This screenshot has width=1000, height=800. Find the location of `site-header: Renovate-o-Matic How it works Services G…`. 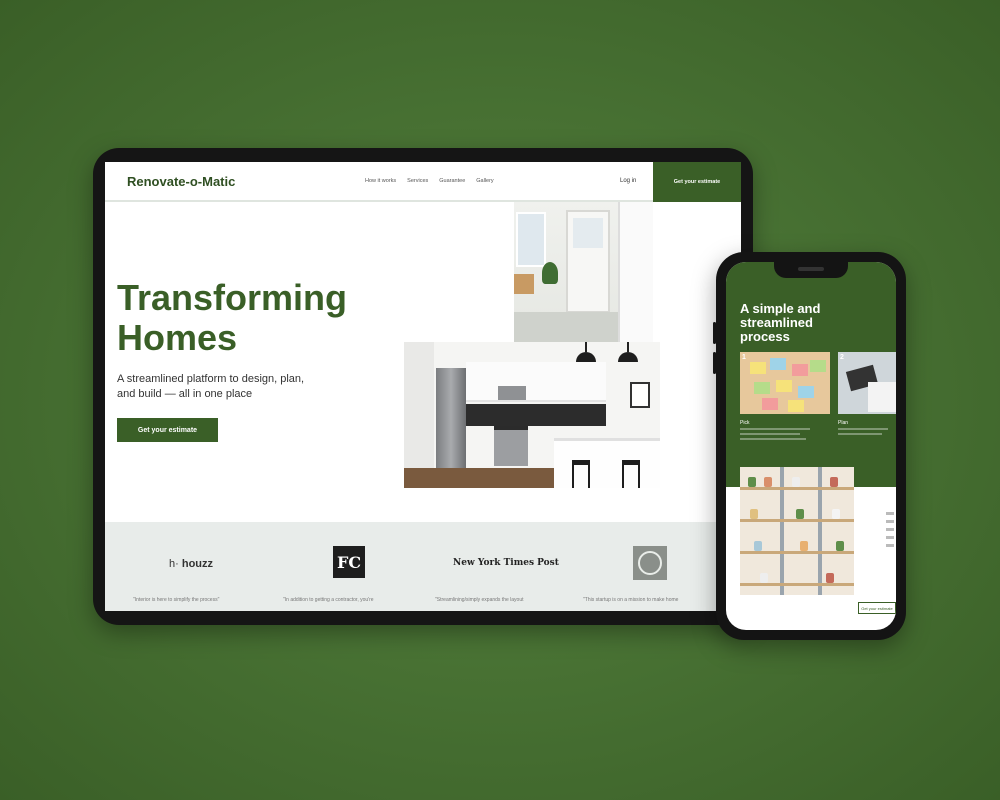

site-header: Renovate-o-Matic How it works Services G… is located at coordinates (423, 182).